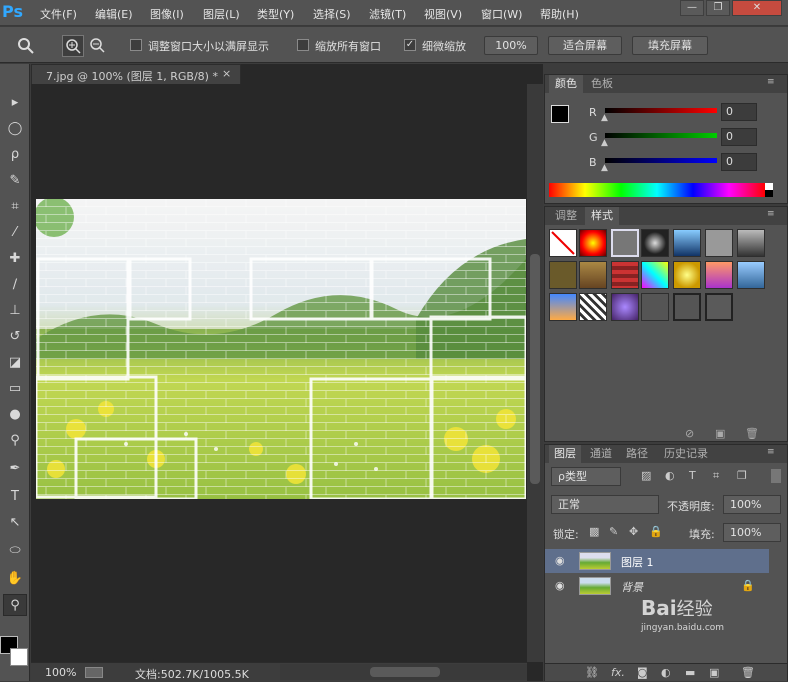 The height and width of the screenshot is (682, 788). Describe the element at coordinates (410, 45) in the screenshot. I see `scrubby-zoom-checkbox: ✓` at that location.